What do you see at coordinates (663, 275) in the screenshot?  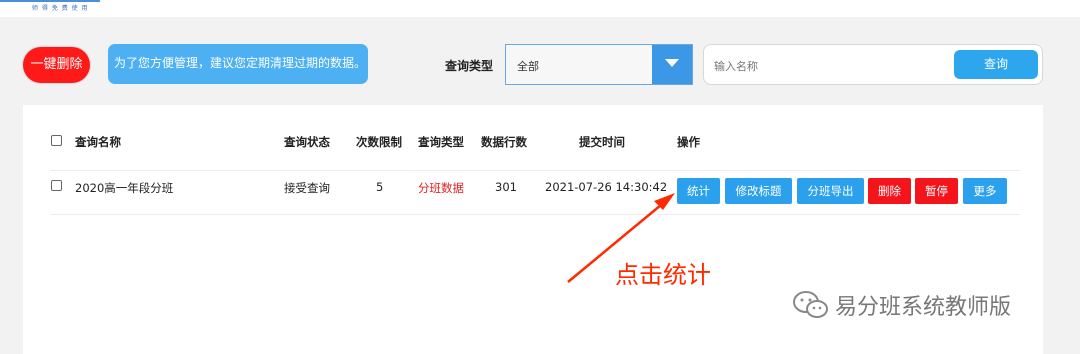 I see `annotation-text: 点击统计` at bounding box center [663, 275].